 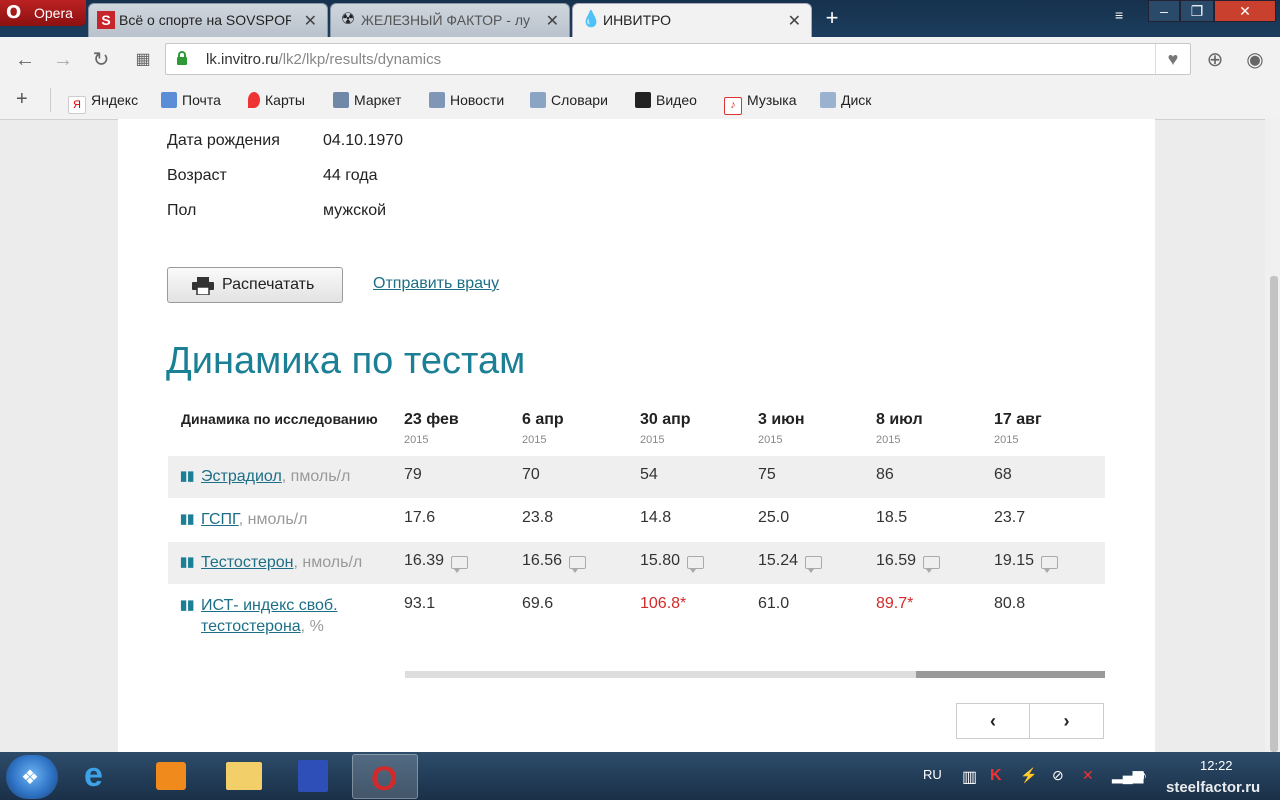 What do you see at coordinates (1088, 775) in the screenshot?
I see `tray-x-icon: ✕` at bounding box center [1088, 775].